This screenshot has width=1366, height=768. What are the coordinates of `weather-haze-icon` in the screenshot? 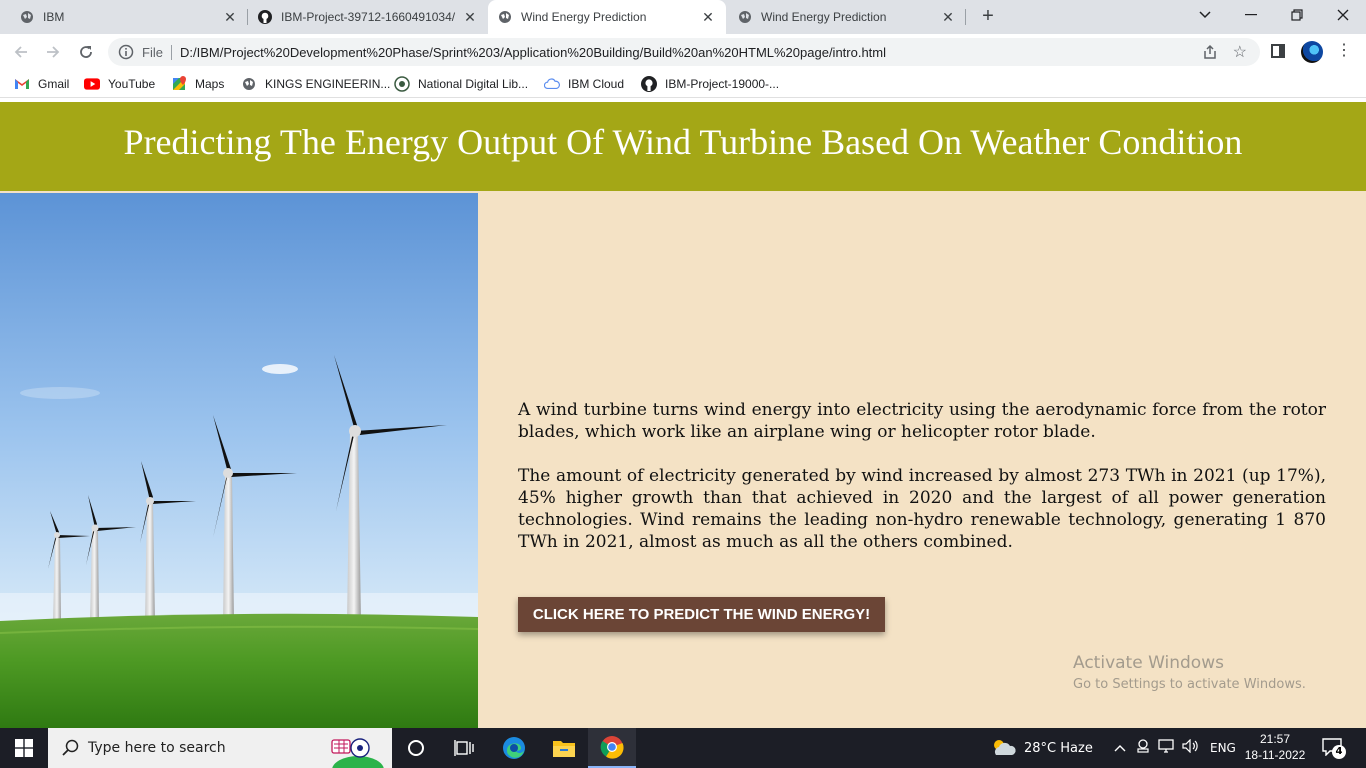 It's located at (1005, 747).